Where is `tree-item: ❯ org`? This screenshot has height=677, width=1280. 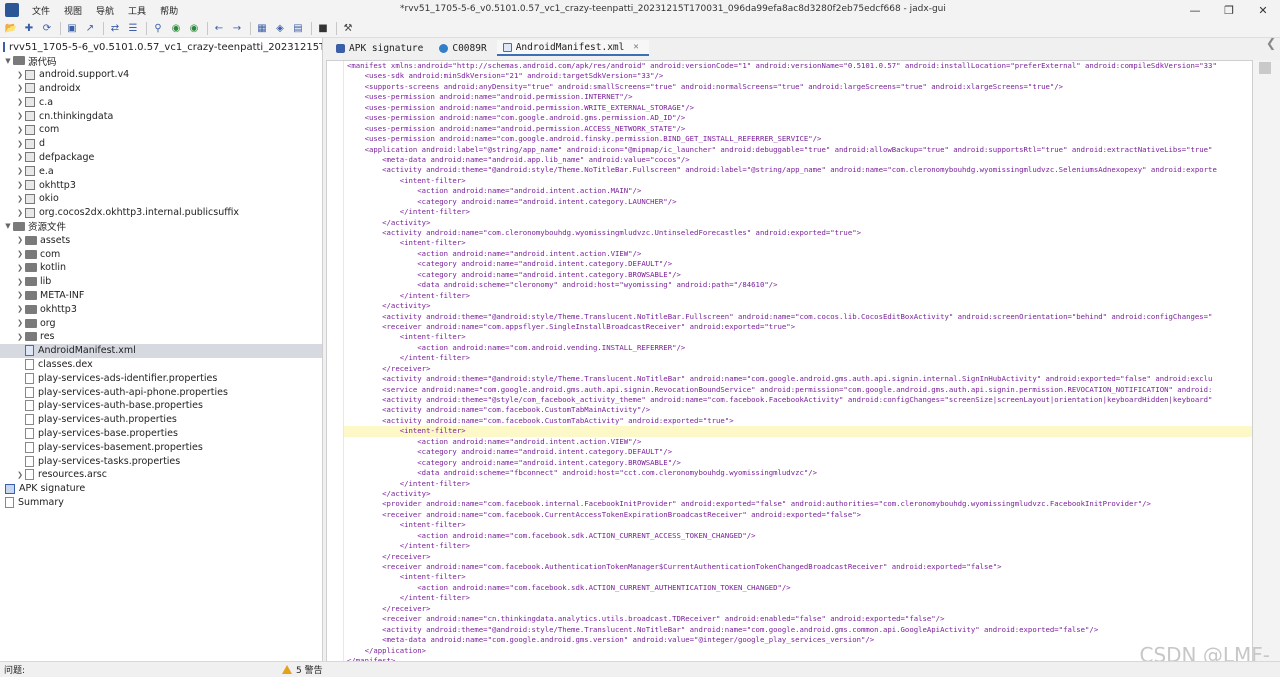 tree-item: ❯ org is located at coordinates (161, 323).